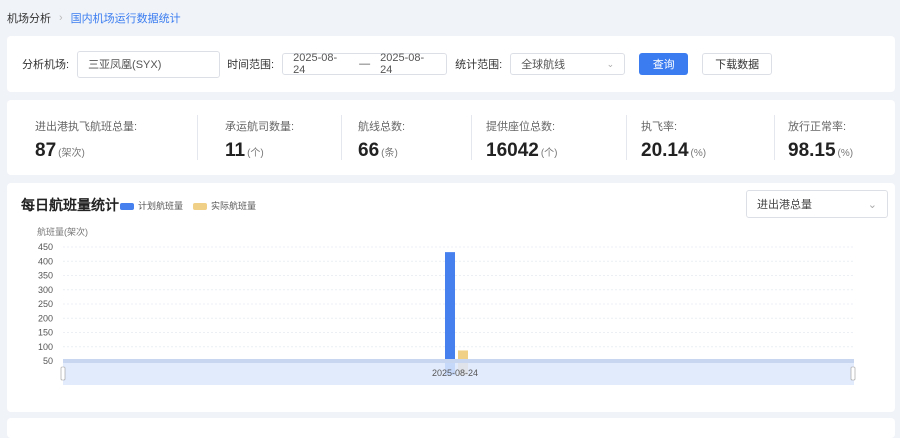  What do you see at coordinates (71, 153) in the screenshot?
I see `stat-unit: (架次)` at bounding box center [71, 153].